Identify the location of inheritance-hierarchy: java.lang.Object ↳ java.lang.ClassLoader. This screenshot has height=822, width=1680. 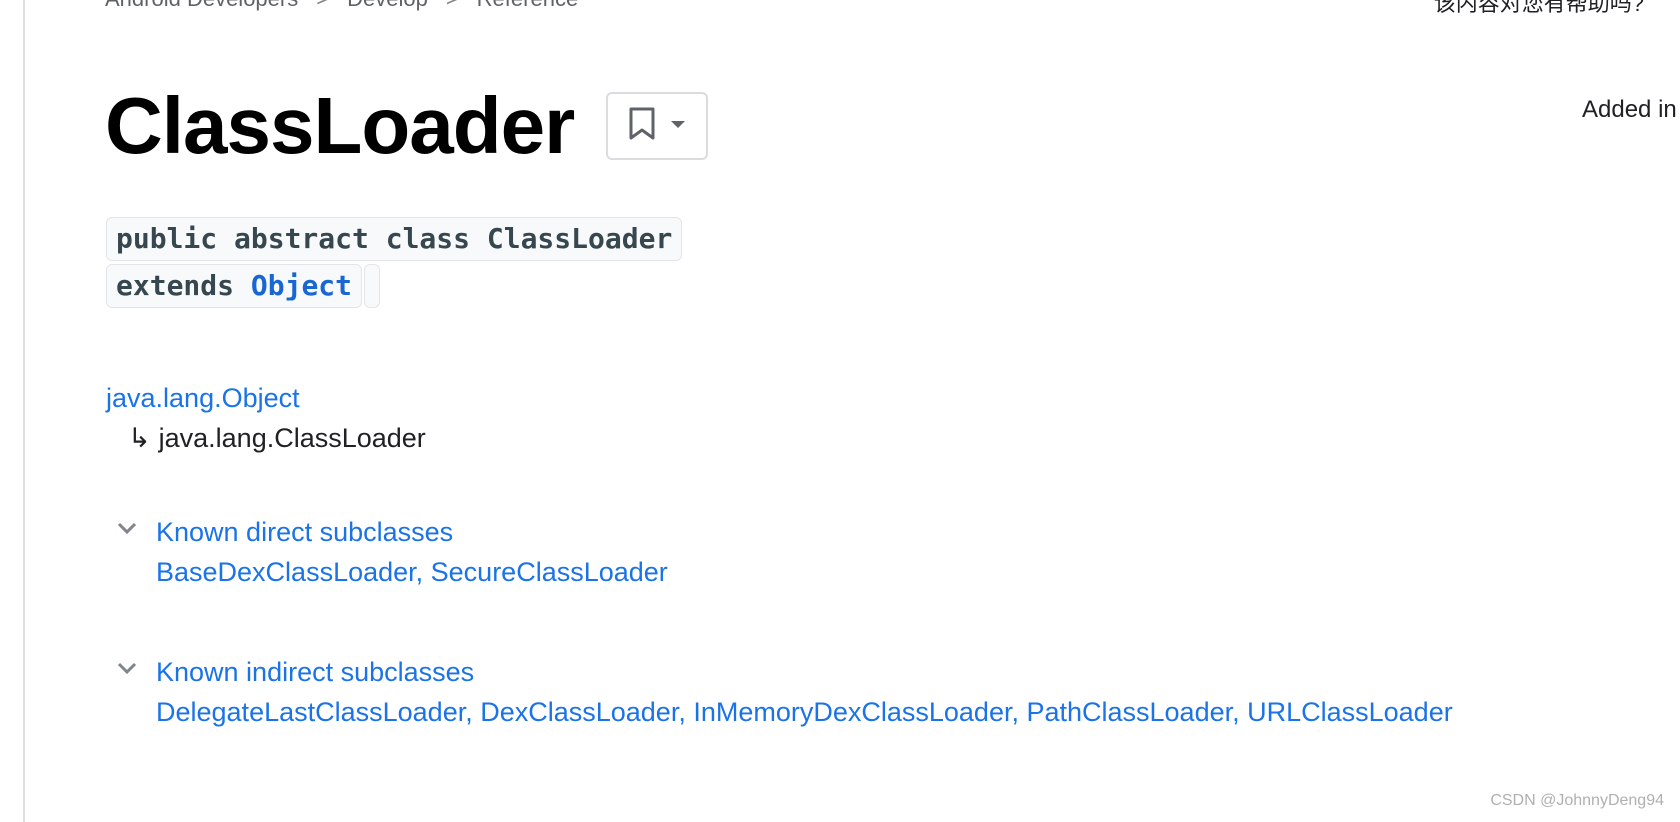
(266, 418).